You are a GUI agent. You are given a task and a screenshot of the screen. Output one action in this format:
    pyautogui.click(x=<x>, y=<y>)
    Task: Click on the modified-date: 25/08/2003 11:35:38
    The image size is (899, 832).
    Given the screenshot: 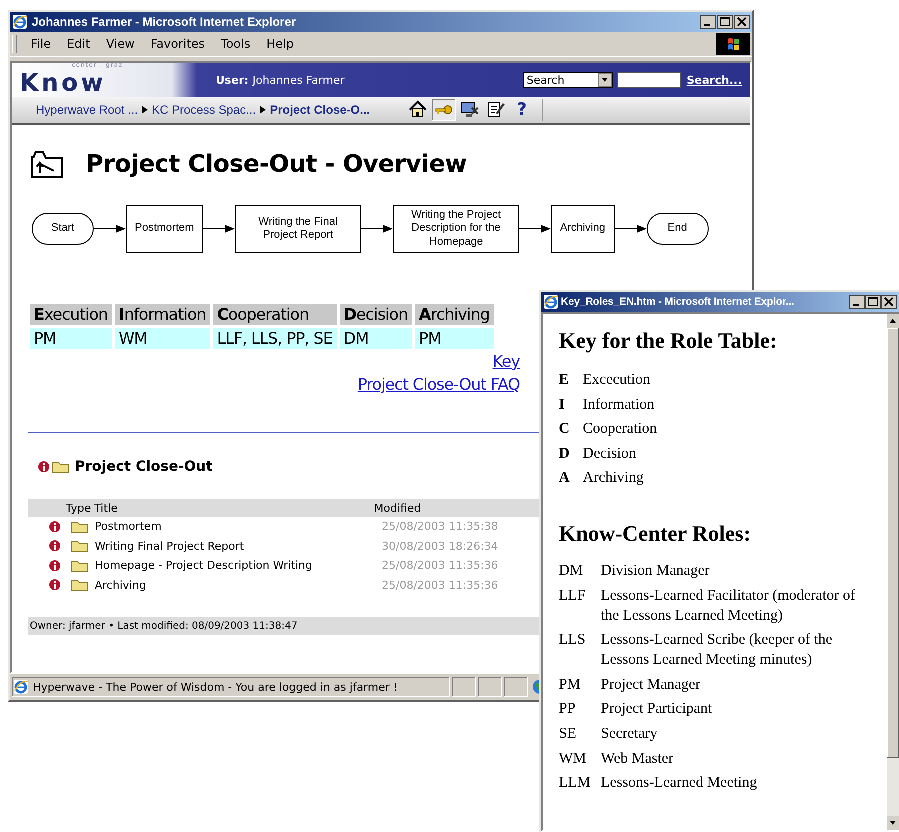 What is the action you would take?
    pyautogui.click(x=440, y=527)
    